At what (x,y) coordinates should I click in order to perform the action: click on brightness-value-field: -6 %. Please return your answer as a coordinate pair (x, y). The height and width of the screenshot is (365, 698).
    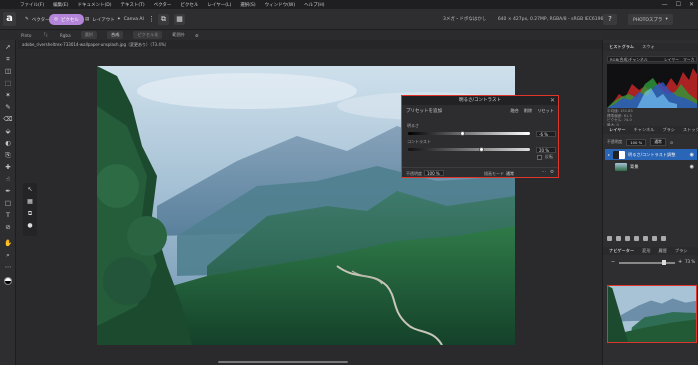
    Looking at the image, I should click on (546, 134).